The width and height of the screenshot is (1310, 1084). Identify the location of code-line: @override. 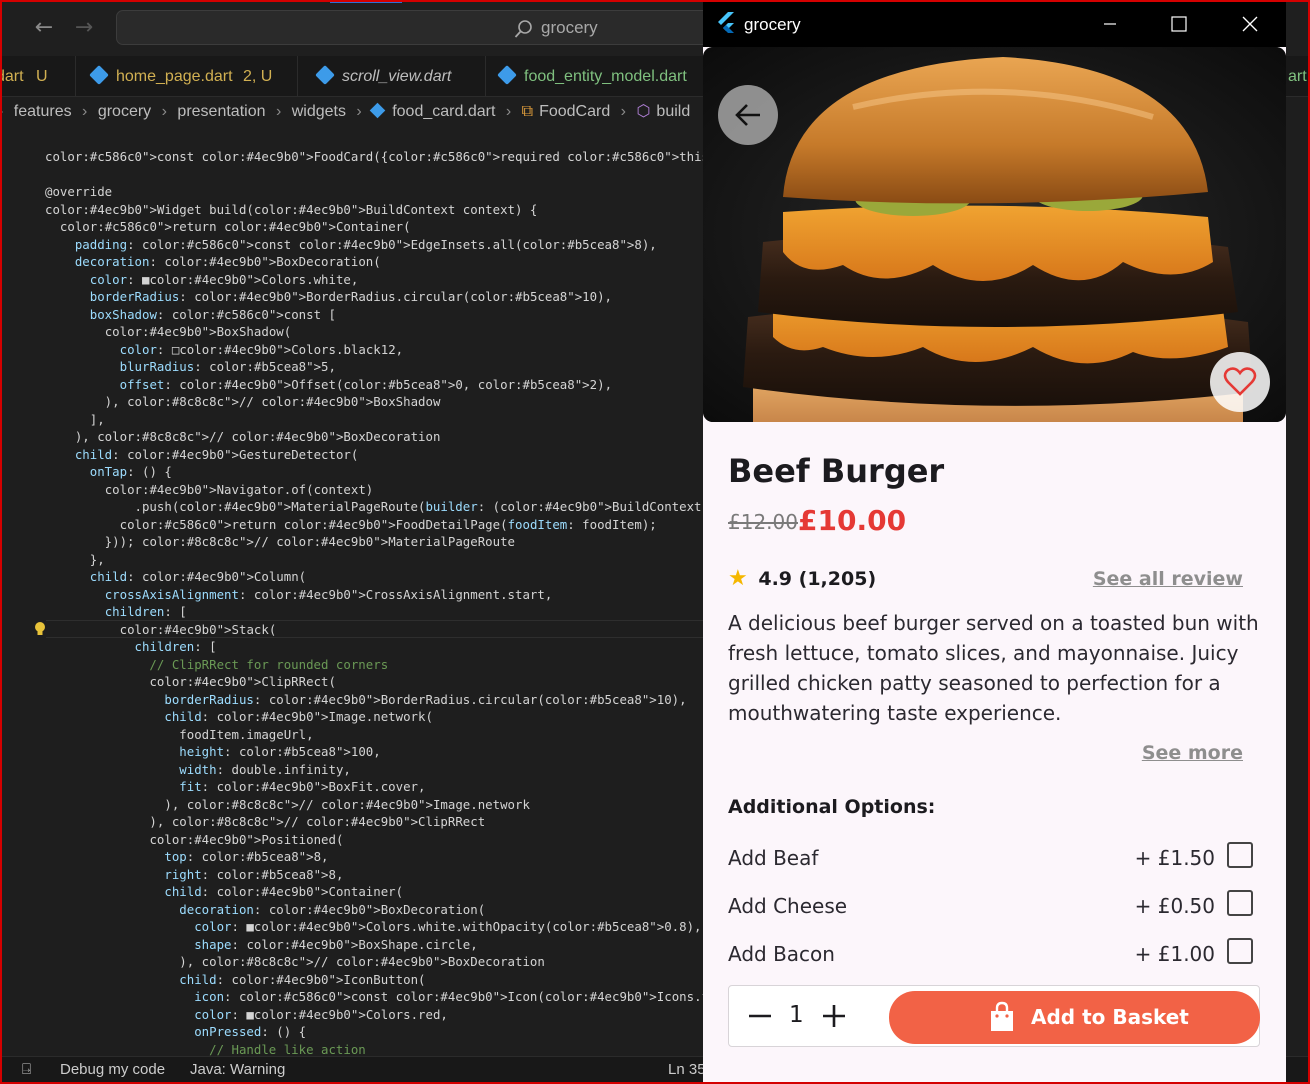
(79, 191).